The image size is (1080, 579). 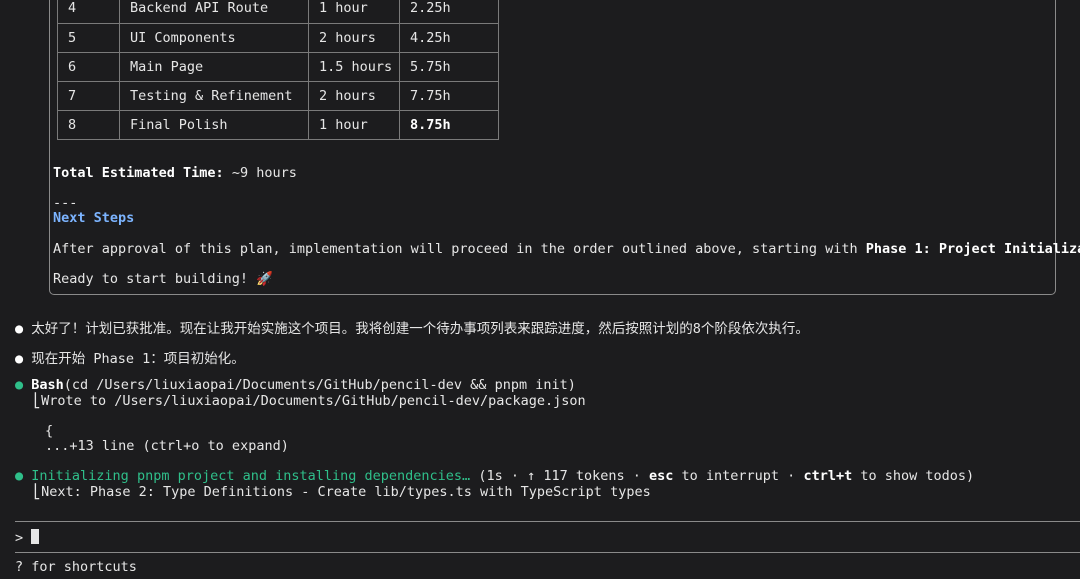 I want to click on phase-row: 5 UI Components 2 hours 4.25h, so click(x=278, y=38).